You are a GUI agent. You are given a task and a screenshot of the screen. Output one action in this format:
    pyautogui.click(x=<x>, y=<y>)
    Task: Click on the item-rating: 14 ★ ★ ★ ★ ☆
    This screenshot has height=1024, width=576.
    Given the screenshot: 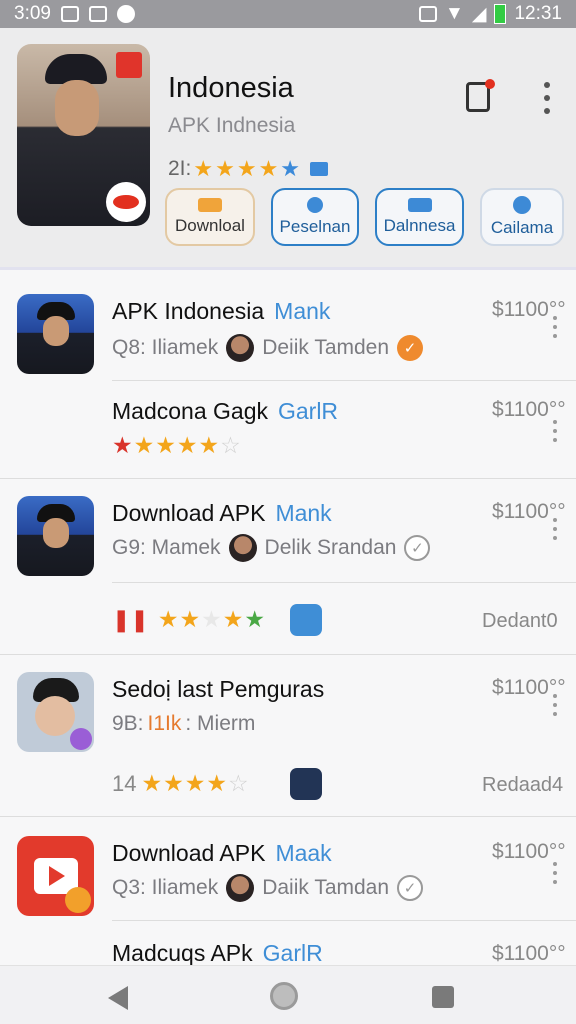 What is the action you would take?
    pyautogui.click(x=180, y=783)
    